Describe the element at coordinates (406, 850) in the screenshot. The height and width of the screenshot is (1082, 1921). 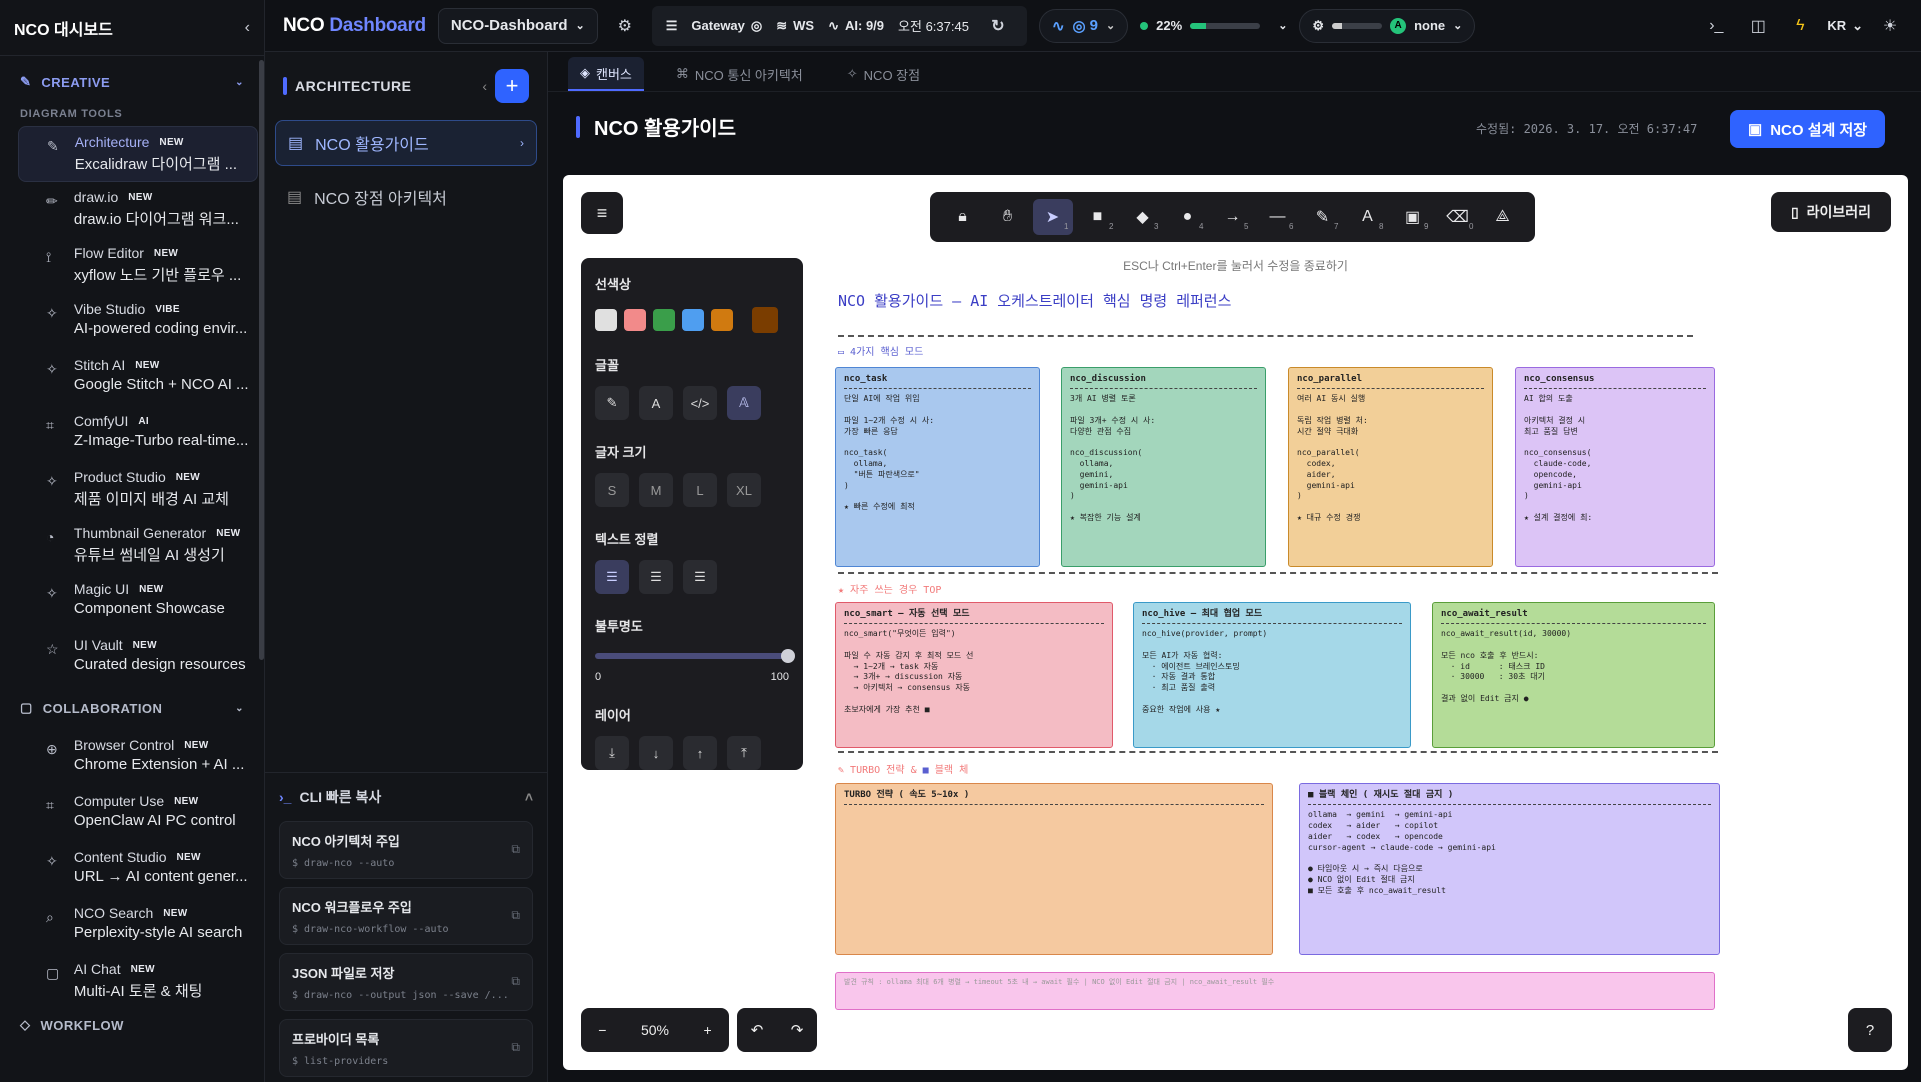
I see `cli-card: NCO 아키텍처 주입 $ draw-nco --auto ⧉` at that location.